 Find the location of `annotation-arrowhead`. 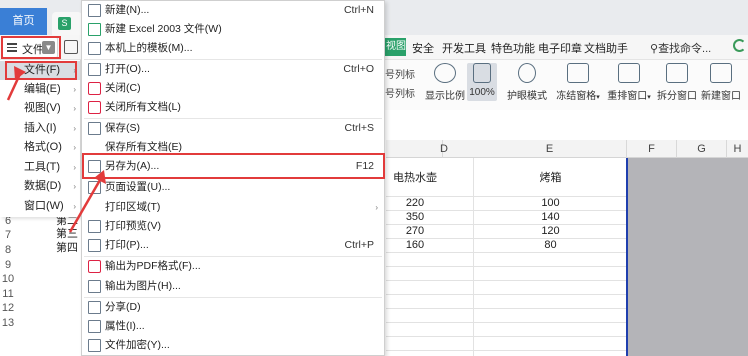

annotation-arrowhead is located at coordinates (20, 73).